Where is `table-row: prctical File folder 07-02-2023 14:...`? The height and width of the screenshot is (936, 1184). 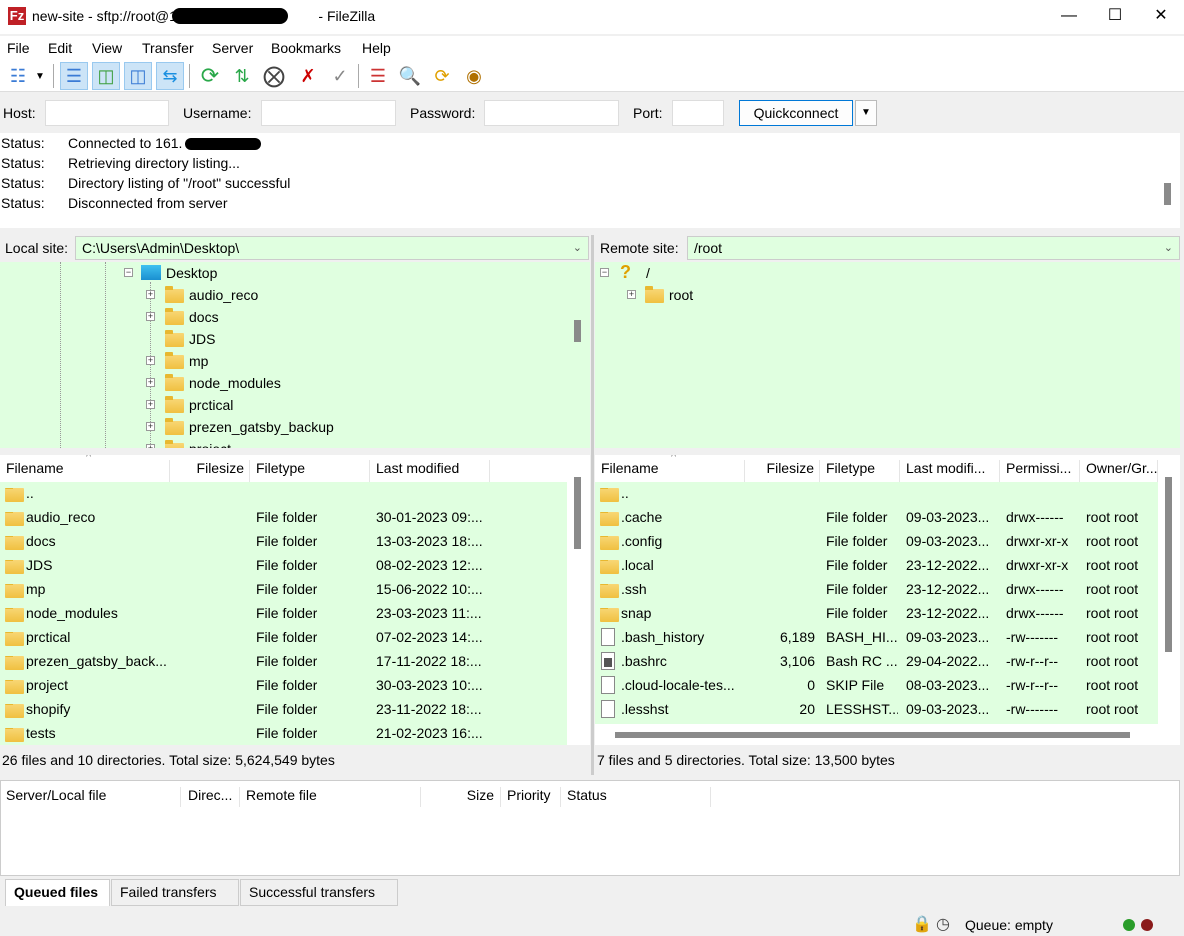
table-row: prctical File folder 07-02-2023 14:... is located at coordinates (283, 638).